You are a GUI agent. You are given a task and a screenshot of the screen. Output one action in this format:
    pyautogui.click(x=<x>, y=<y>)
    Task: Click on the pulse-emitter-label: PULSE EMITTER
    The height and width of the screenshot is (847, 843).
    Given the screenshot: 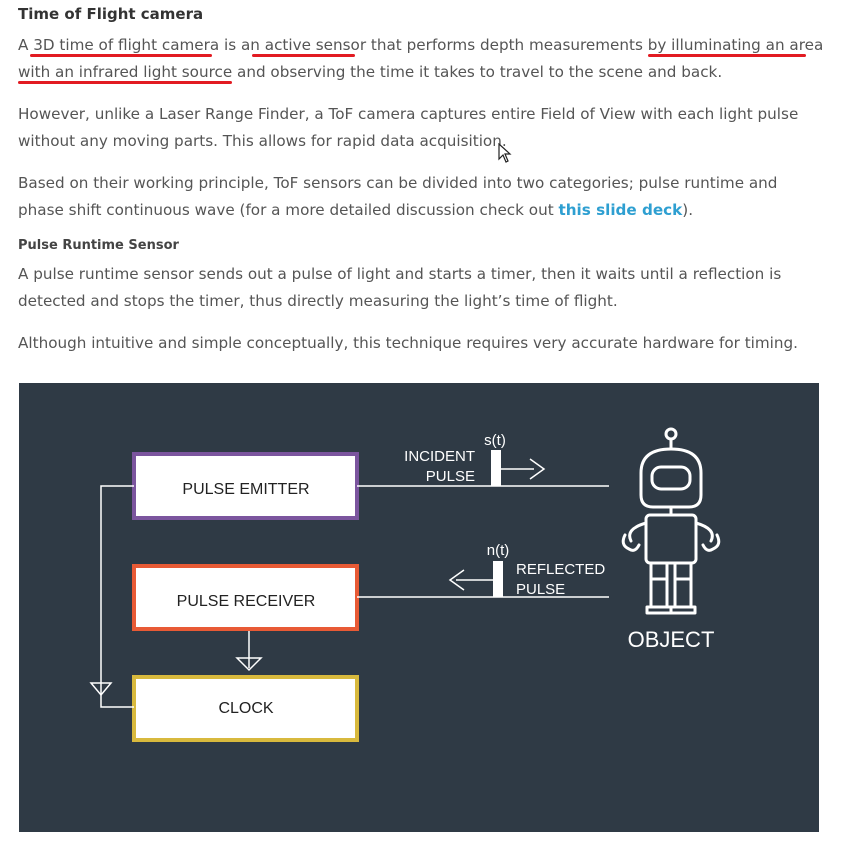 What is the action you would take?
    pyautogui.click(x=245, y=489)
    